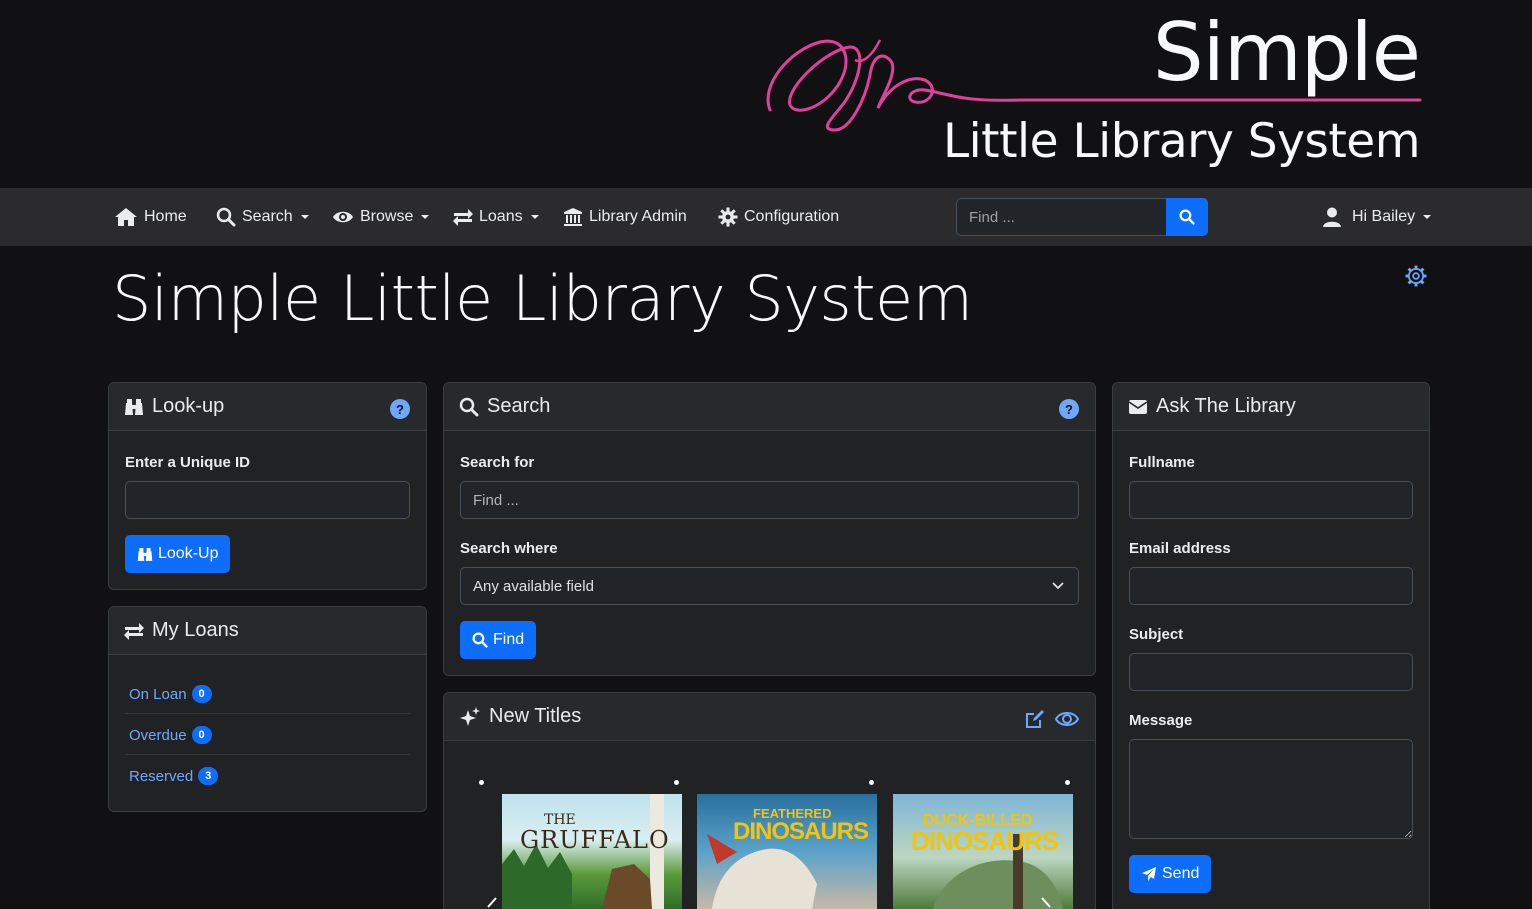 This screenshot has width=1532, height=909. I want to click on nav-home-label: Home, so click(165, 216).